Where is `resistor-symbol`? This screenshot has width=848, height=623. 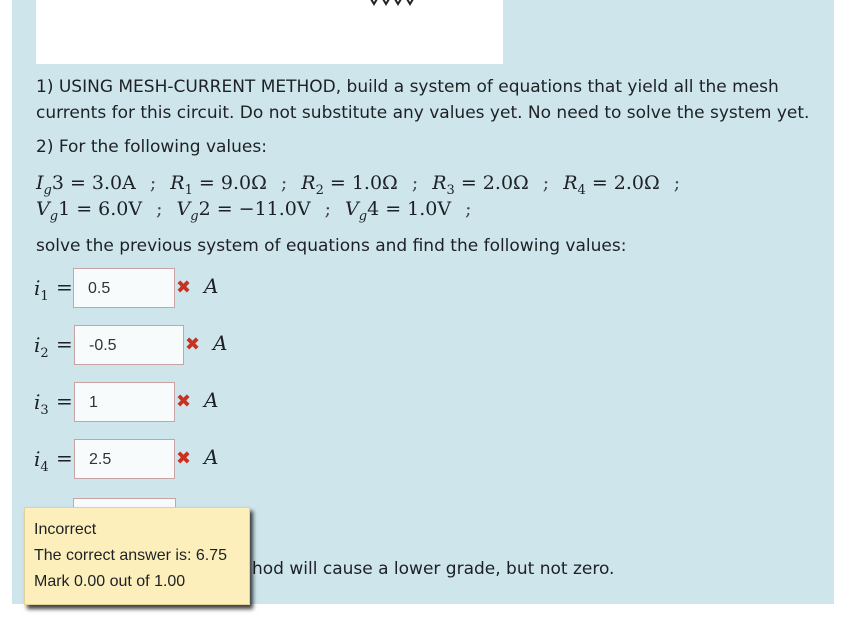
resistor-symbol is located at coordinates (392, 3).